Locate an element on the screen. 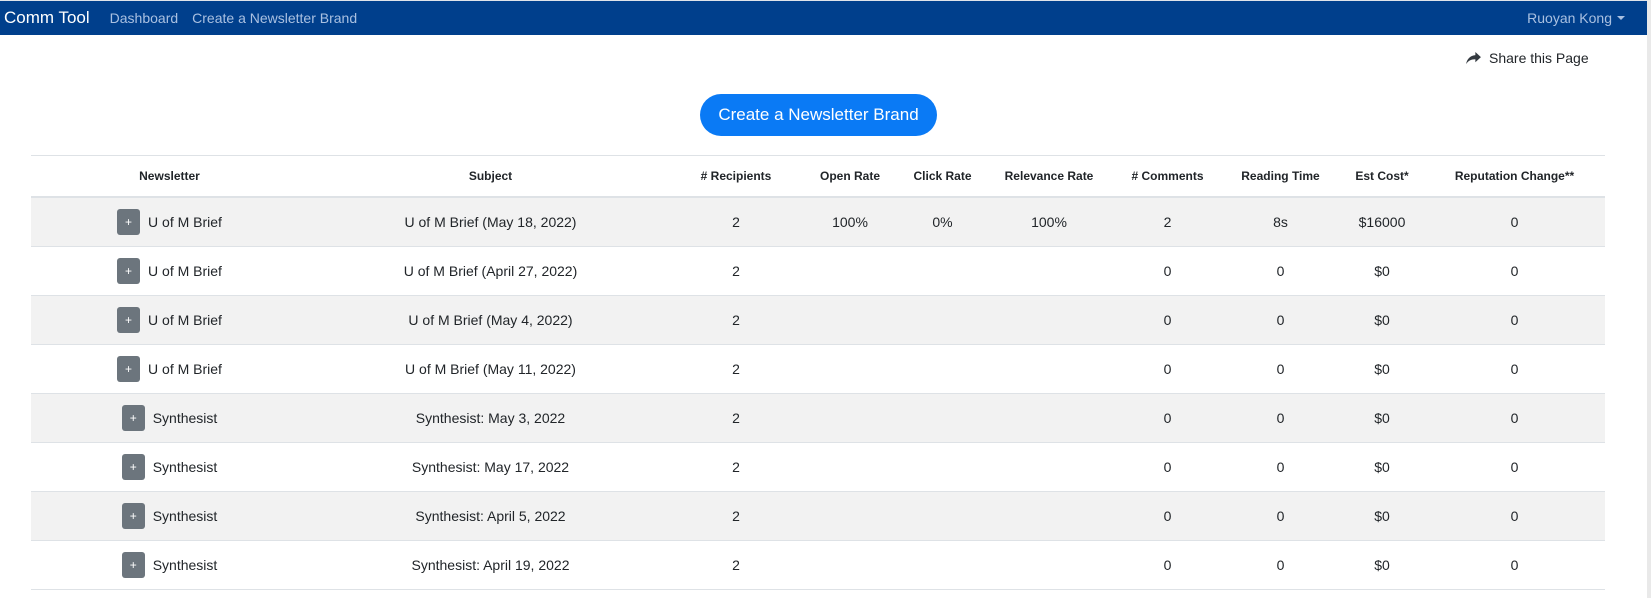  column-header-comments: # Comments is located at coordinates (1167, 176).